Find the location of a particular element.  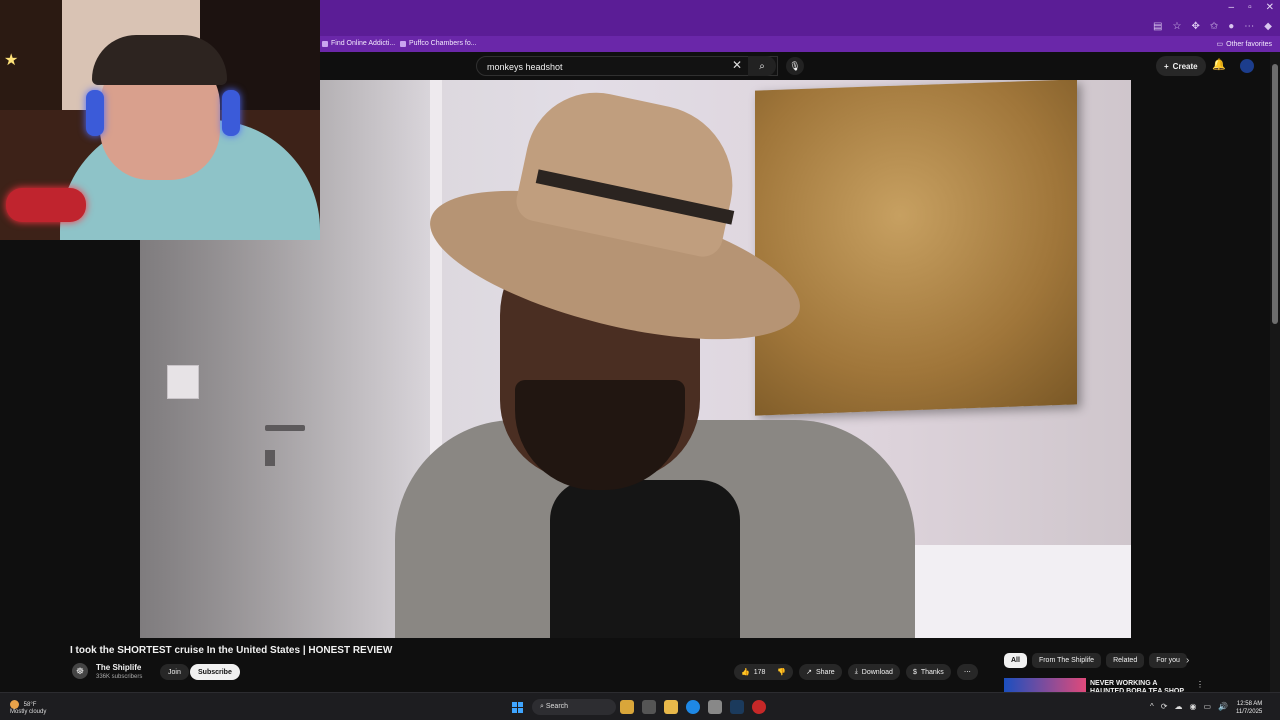

thanks-icon: $ is located at coordinates (914, 672).